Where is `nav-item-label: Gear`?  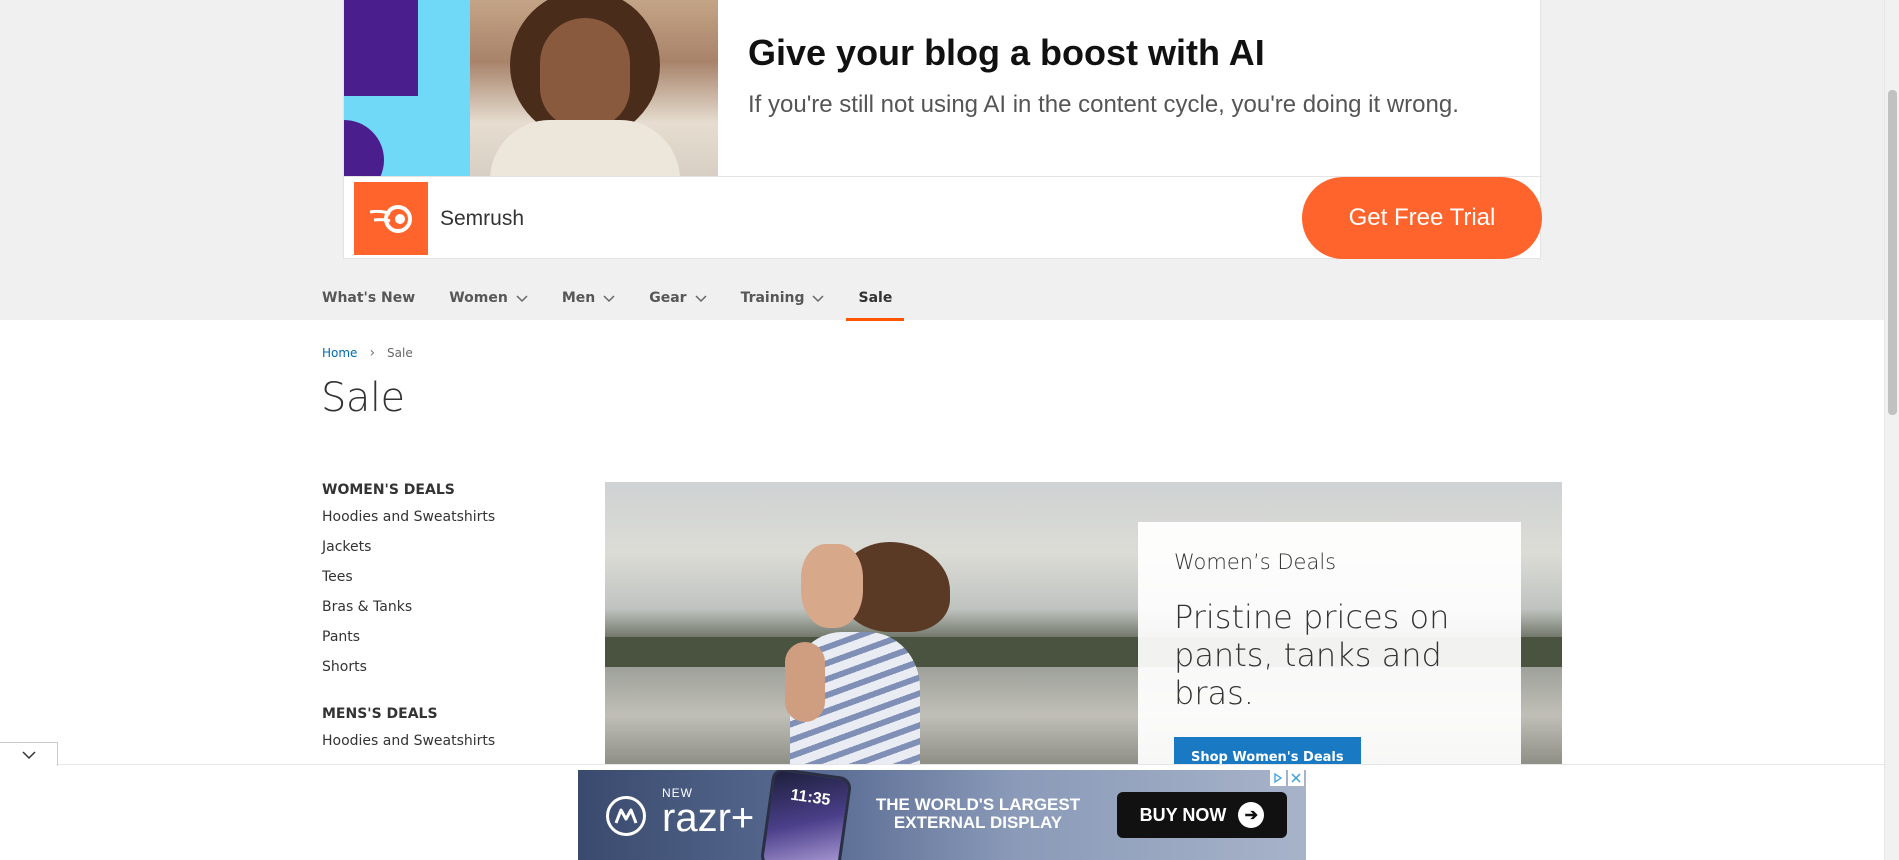
nav-item-label: Gear is located at coordinates (668, 298).